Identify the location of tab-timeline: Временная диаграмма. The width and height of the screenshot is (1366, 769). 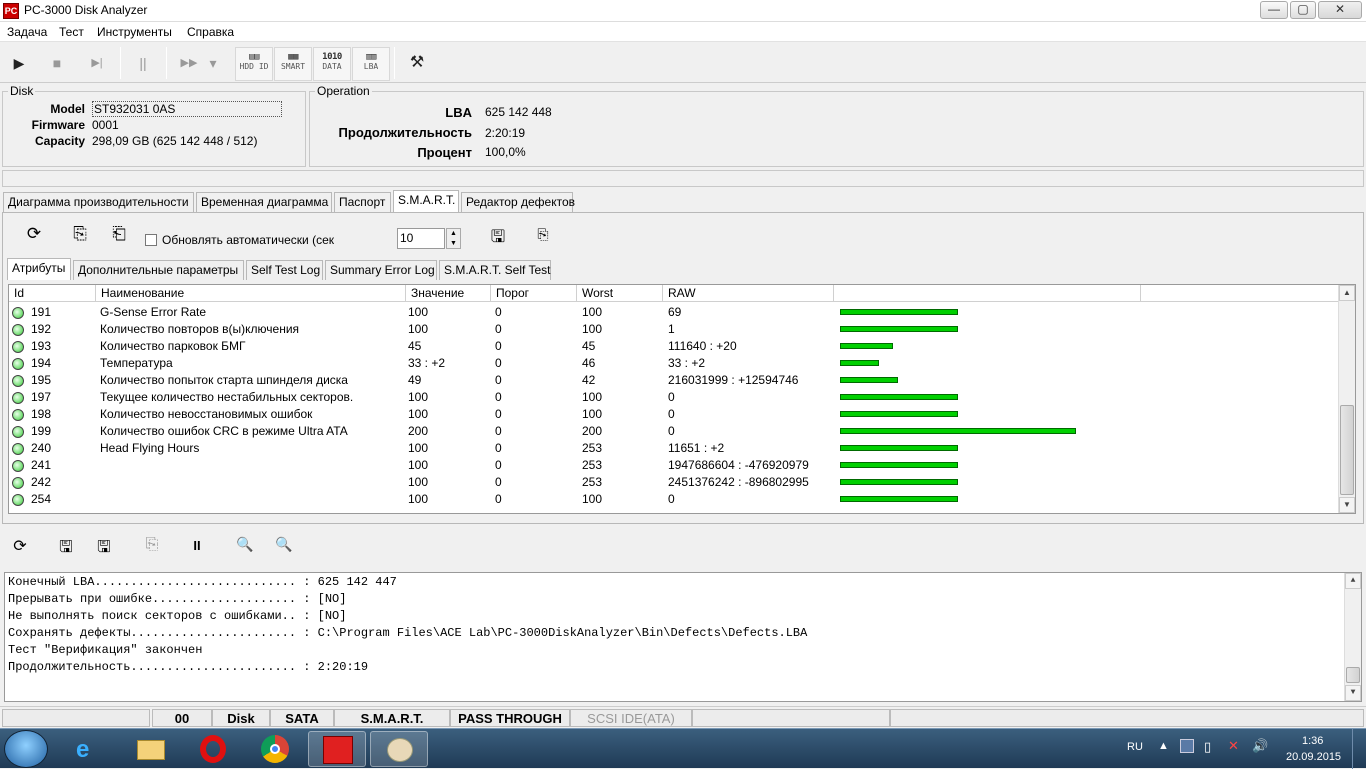
(264, 202).